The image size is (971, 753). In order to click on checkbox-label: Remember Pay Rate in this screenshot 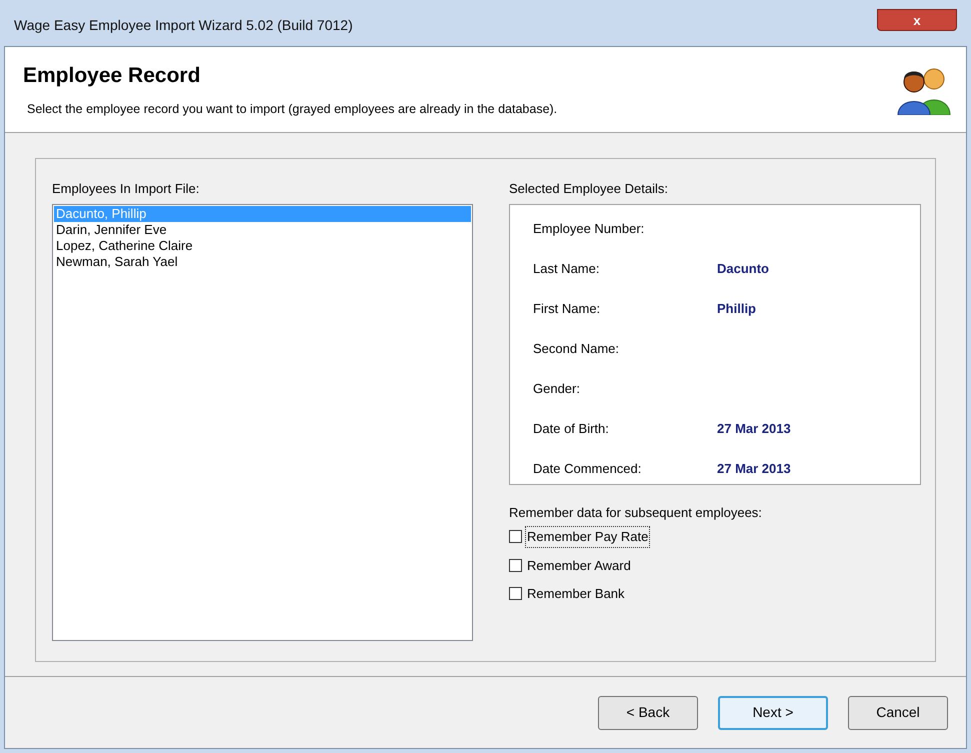, I will do `click(587, 537)`.